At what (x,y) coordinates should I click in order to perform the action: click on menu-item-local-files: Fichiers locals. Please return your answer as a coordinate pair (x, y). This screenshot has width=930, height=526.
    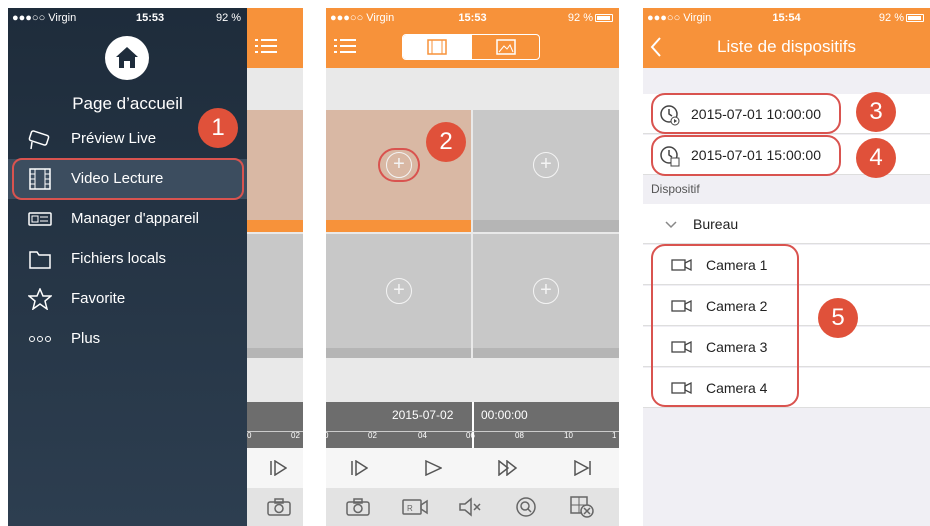
    Looking at the image, I should click on (127, 259).